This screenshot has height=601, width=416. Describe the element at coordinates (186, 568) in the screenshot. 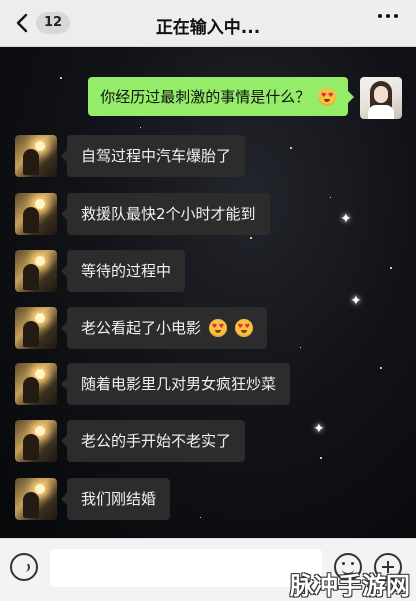

I see `message-input` at that location.